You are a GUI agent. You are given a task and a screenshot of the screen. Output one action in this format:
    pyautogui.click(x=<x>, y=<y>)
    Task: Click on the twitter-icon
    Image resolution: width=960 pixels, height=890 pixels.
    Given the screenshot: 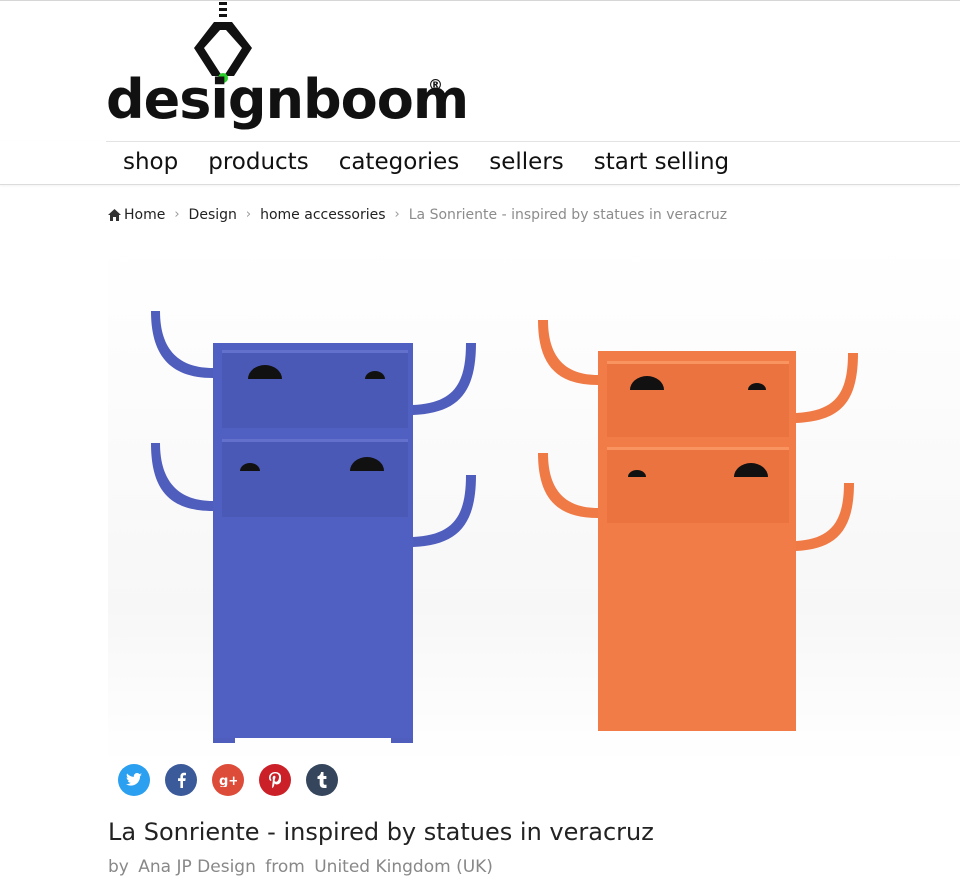 What is the action you would take?
    pyautogui.click(x=134, y=779)
    